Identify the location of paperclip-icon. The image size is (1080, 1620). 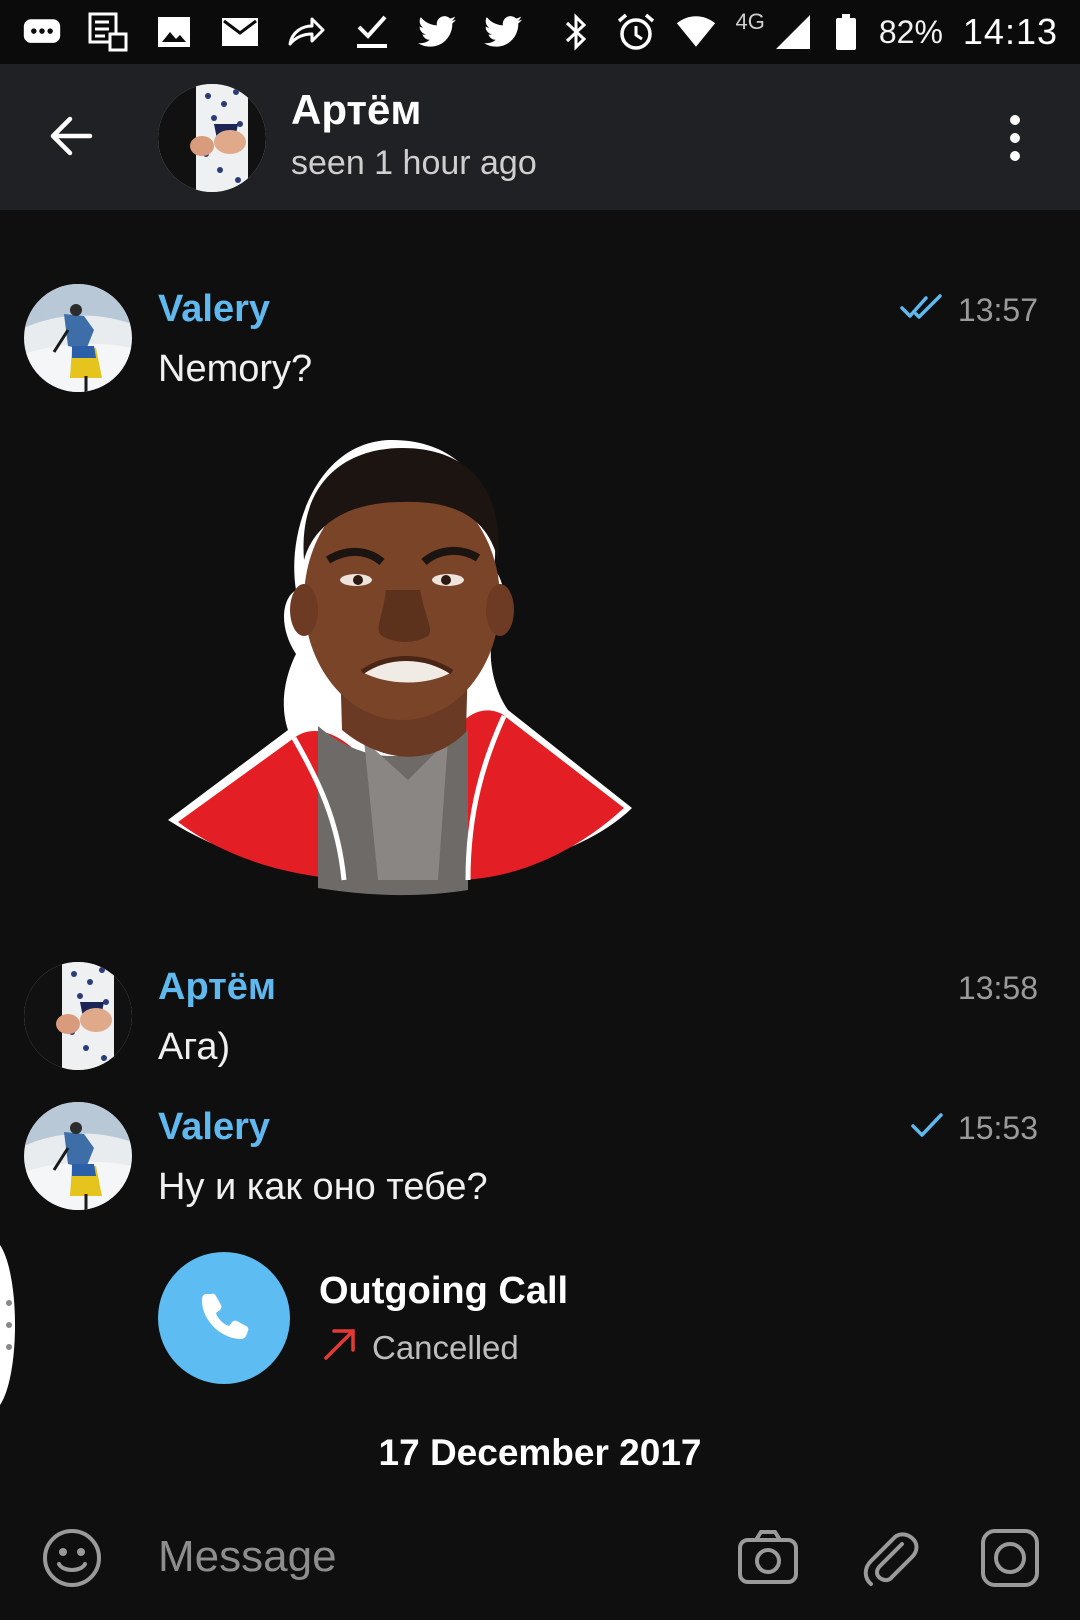
(890, 1556).